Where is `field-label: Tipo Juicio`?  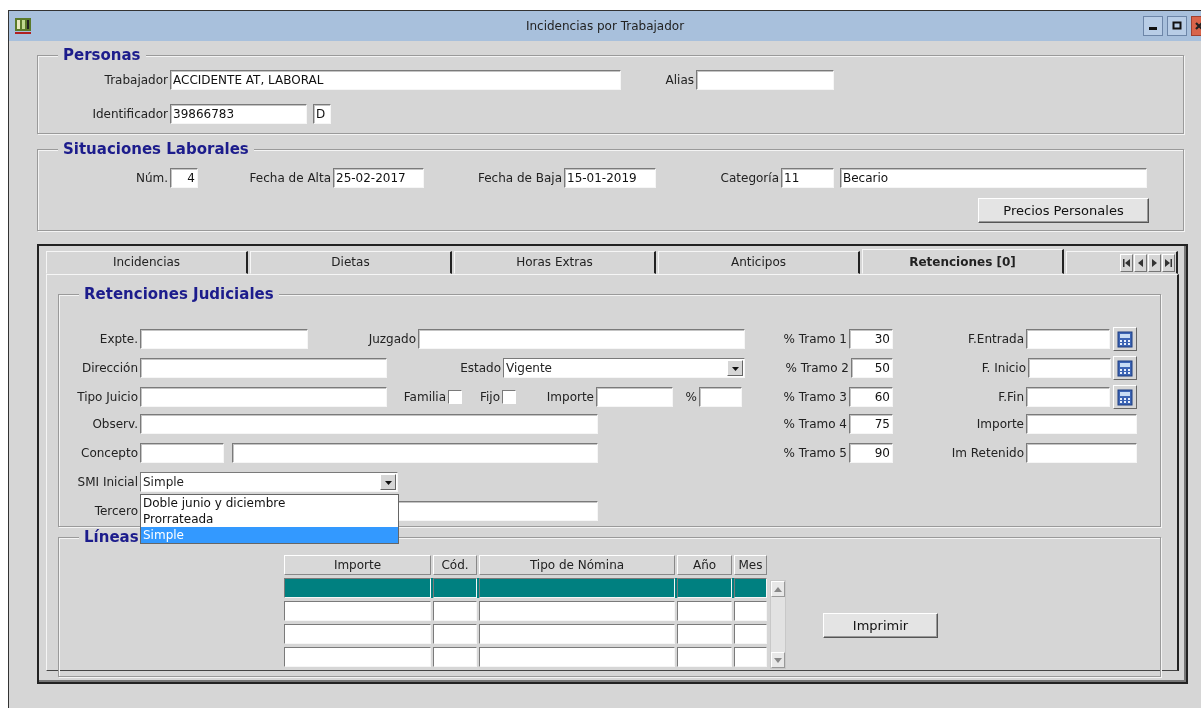 field-label: Tipo Juicio is located at coordinates (107, 397).